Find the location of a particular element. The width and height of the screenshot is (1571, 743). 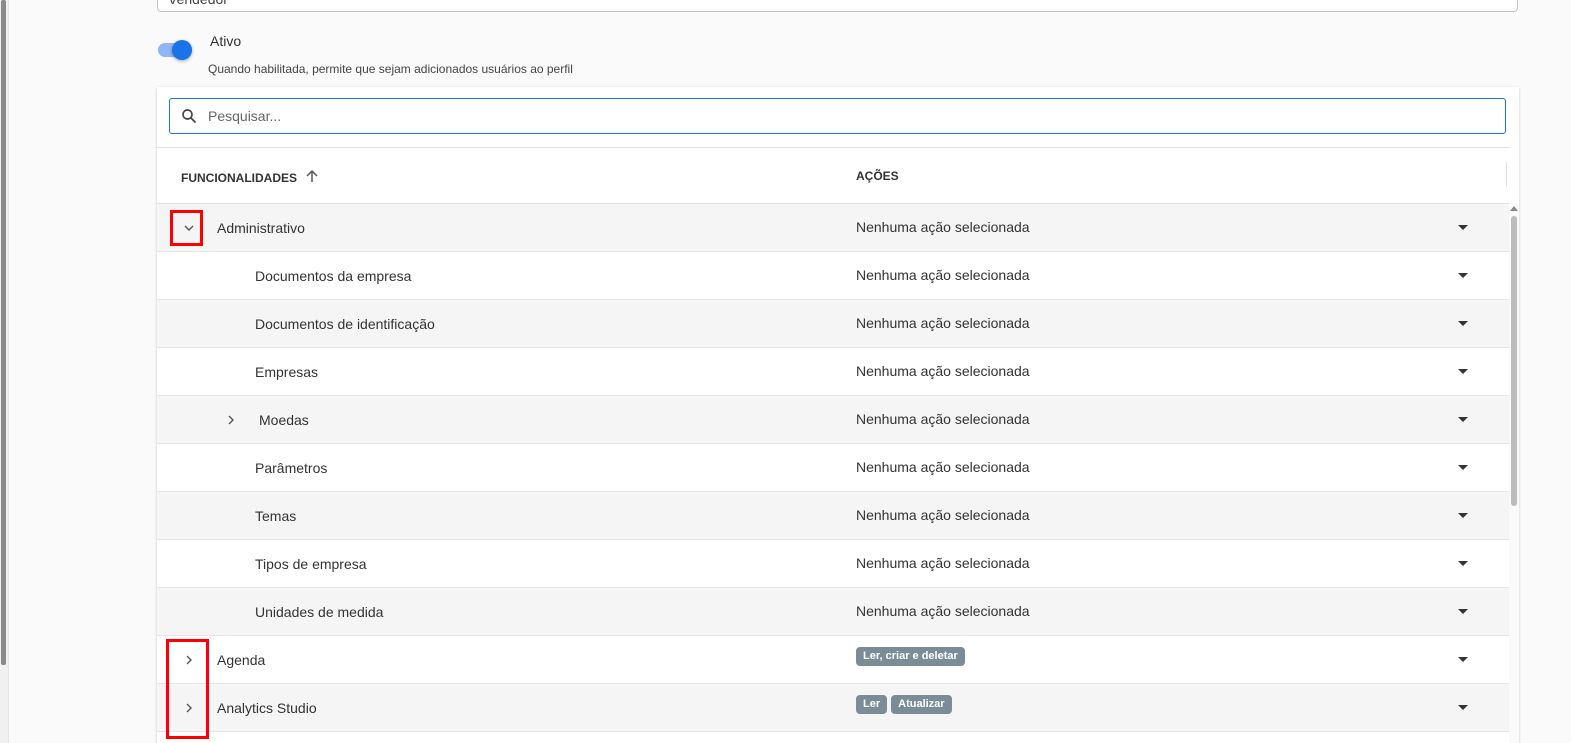

column-divider is located at coordinates (1506, 174).